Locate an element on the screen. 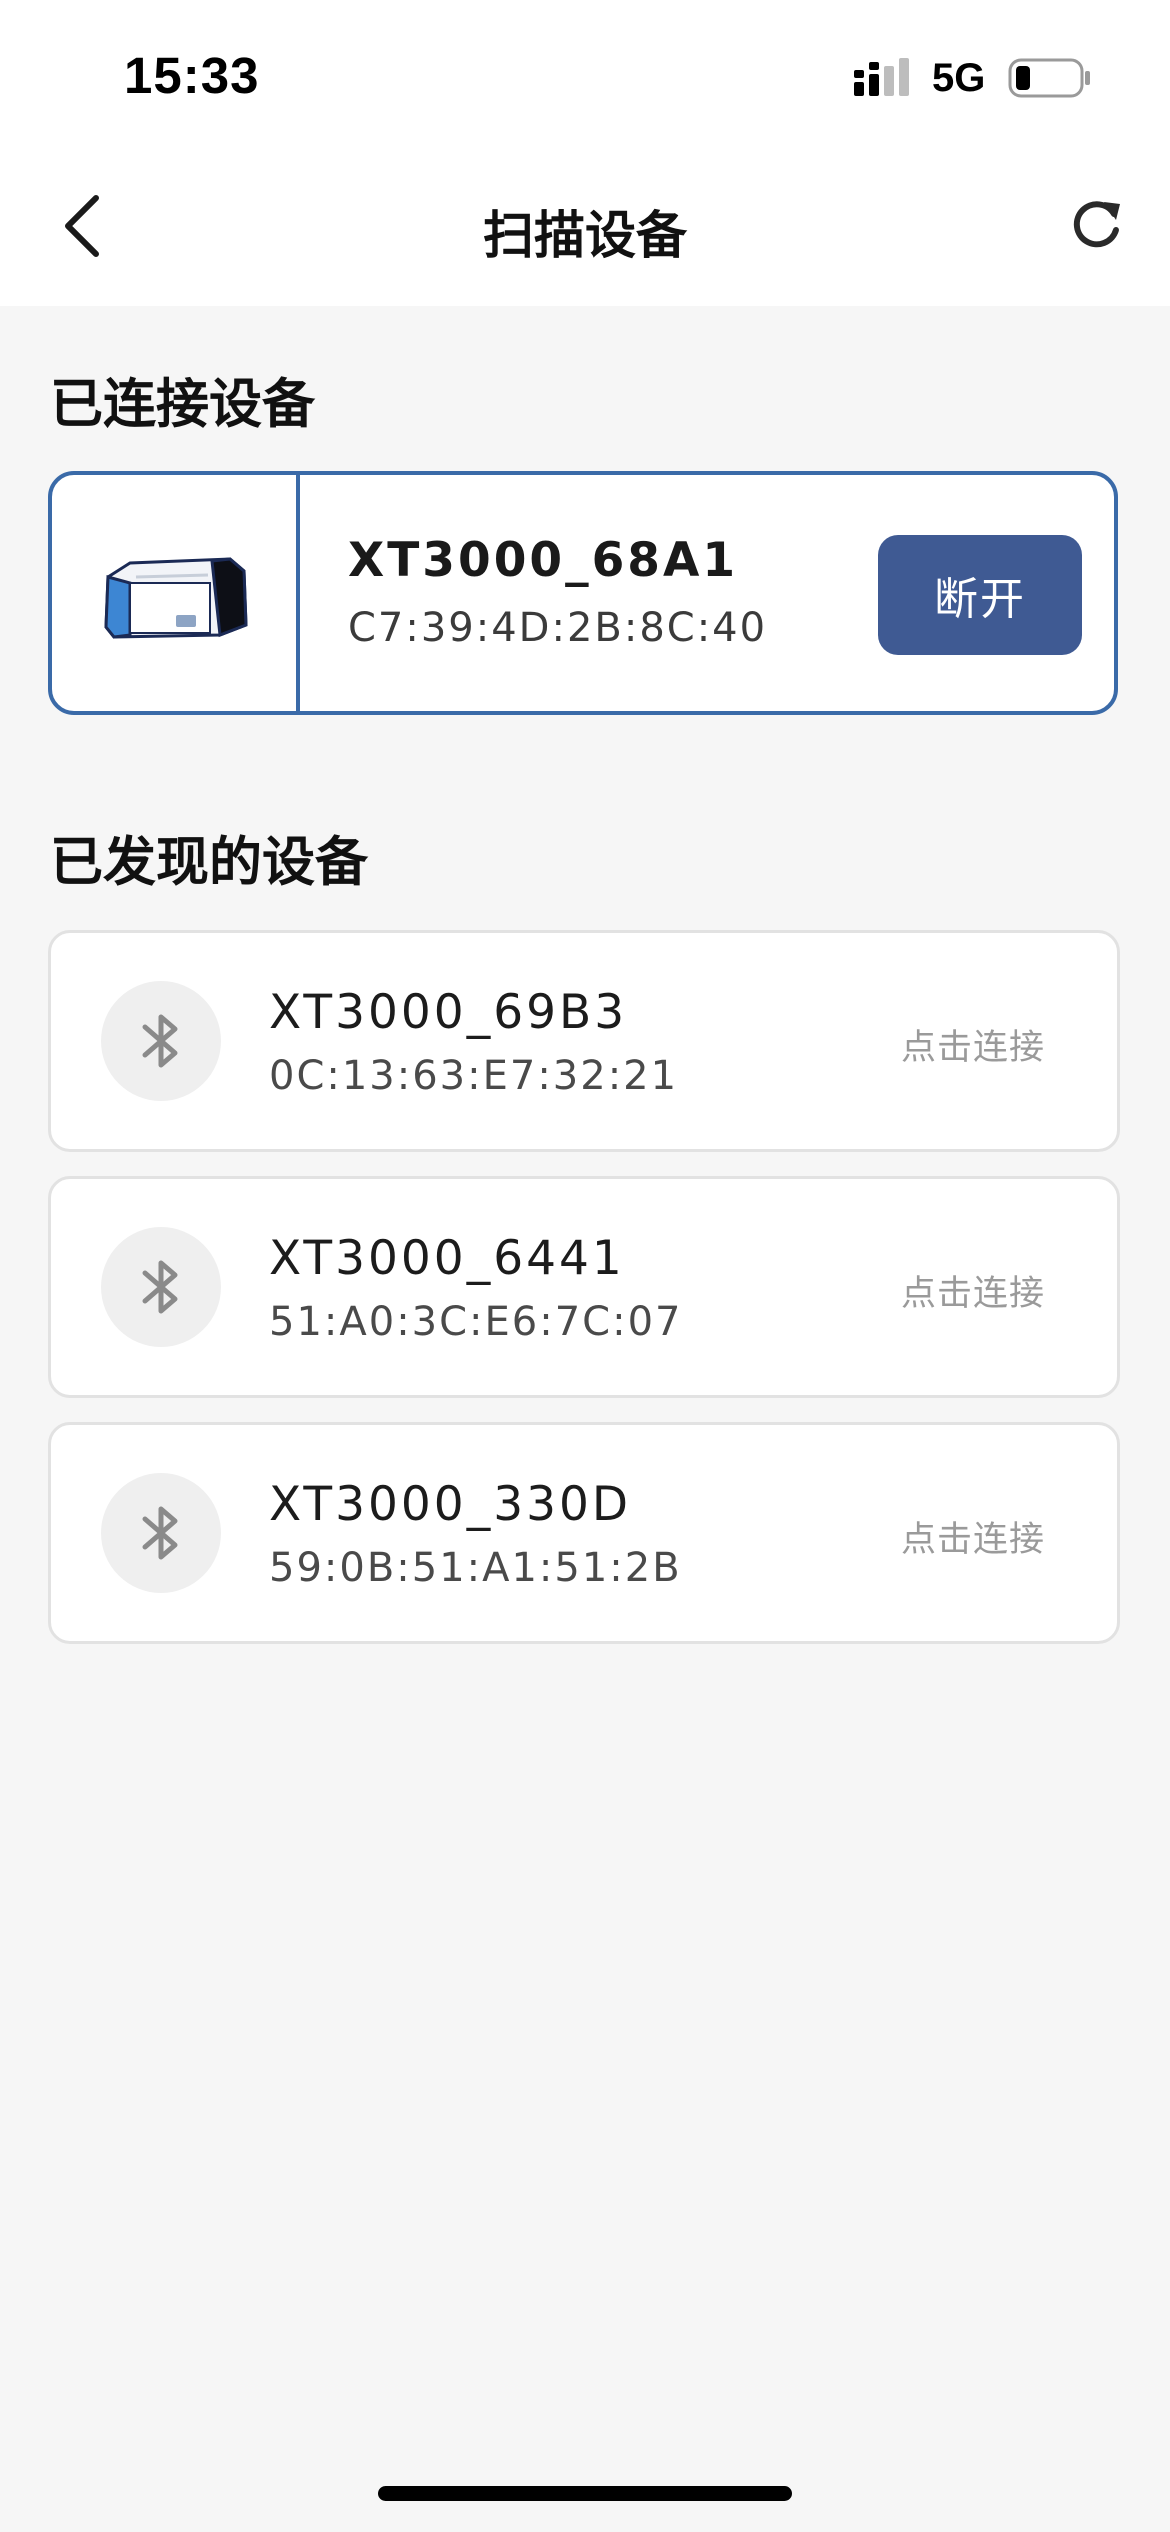 Image resolution: width=1170 pixels, height=2532 pixels. printer-image is located at coordinates (176, 598).